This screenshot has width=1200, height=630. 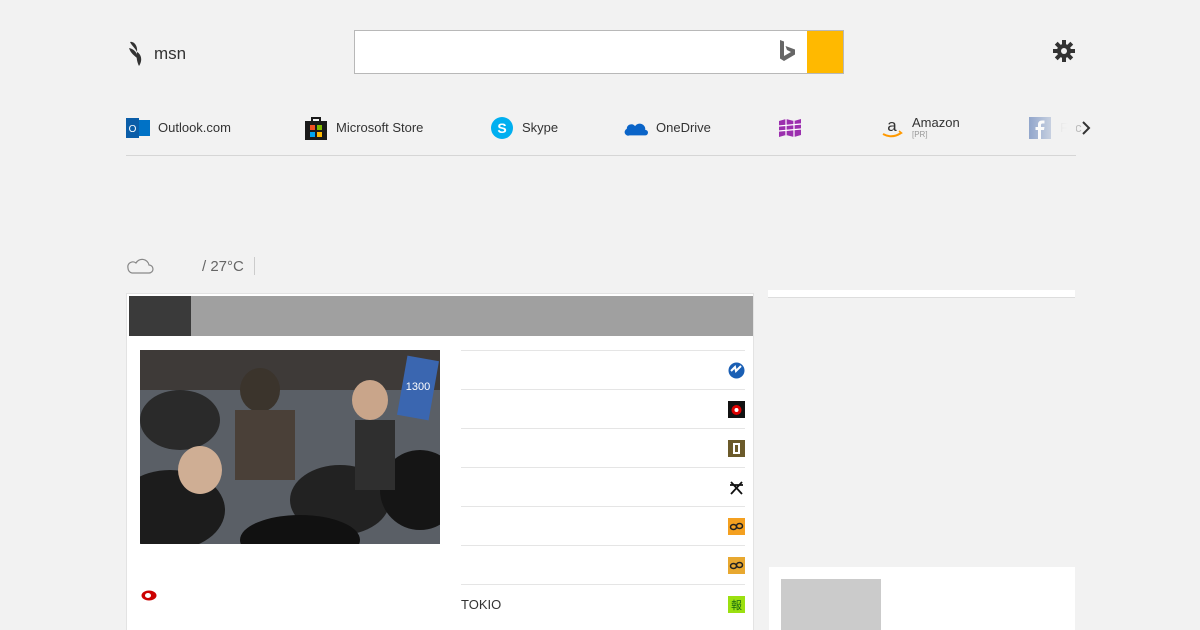 What do you see at coordinates (194, 127) in the screenshot?
I see `app-label: Outlook.com` at bounding box center [194, 127].